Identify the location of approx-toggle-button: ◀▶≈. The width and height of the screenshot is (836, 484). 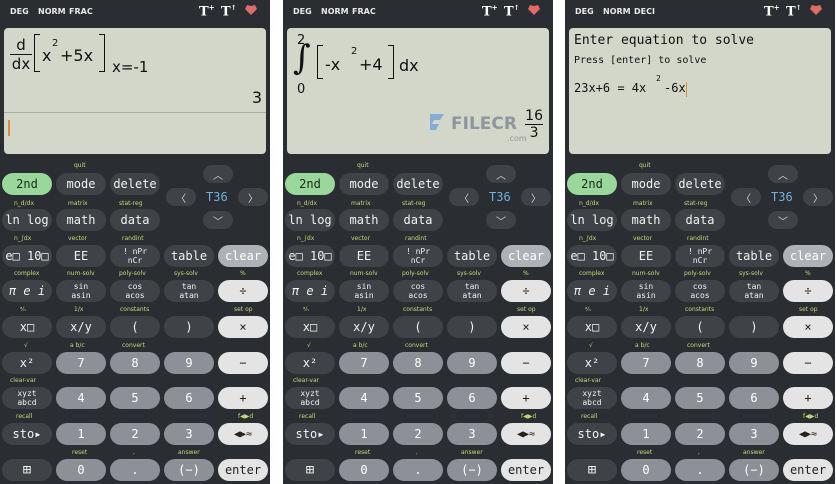
(243, 434).